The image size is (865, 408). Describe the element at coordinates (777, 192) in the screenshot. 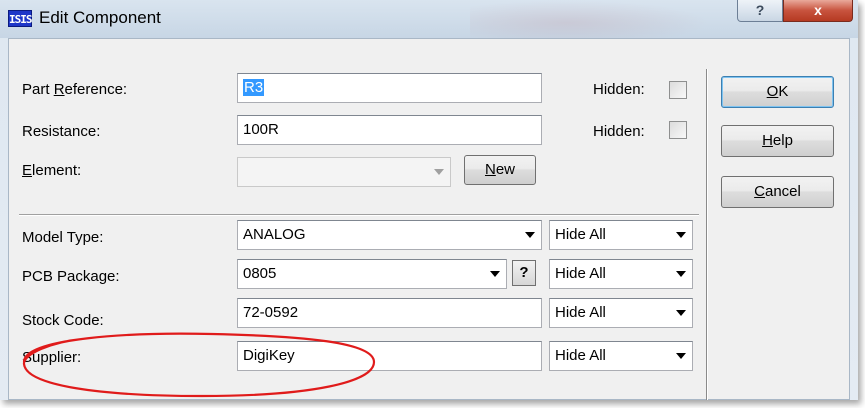

I see `cancel-button: Cancel` at that location.